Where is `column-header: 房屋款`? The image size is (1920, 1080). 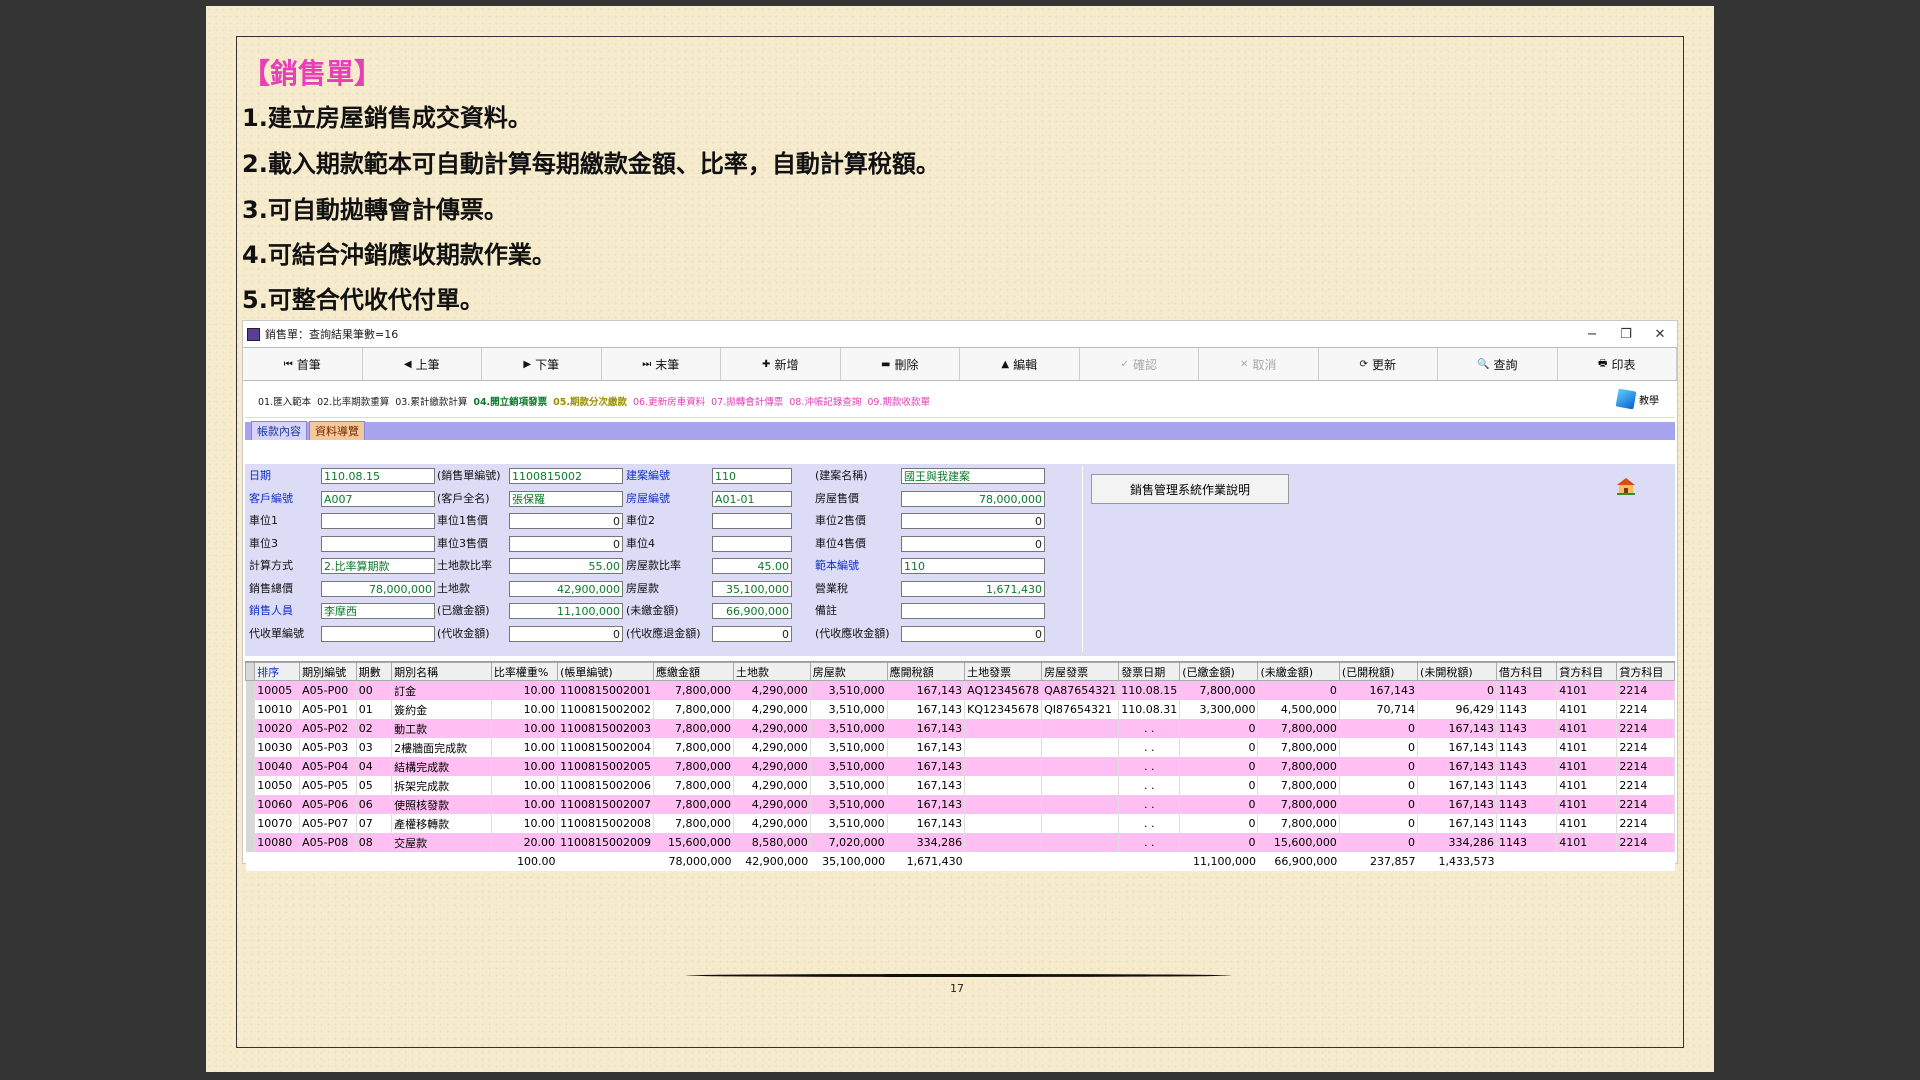 column-header: 房屋款 is located at coordinates (848, 671).